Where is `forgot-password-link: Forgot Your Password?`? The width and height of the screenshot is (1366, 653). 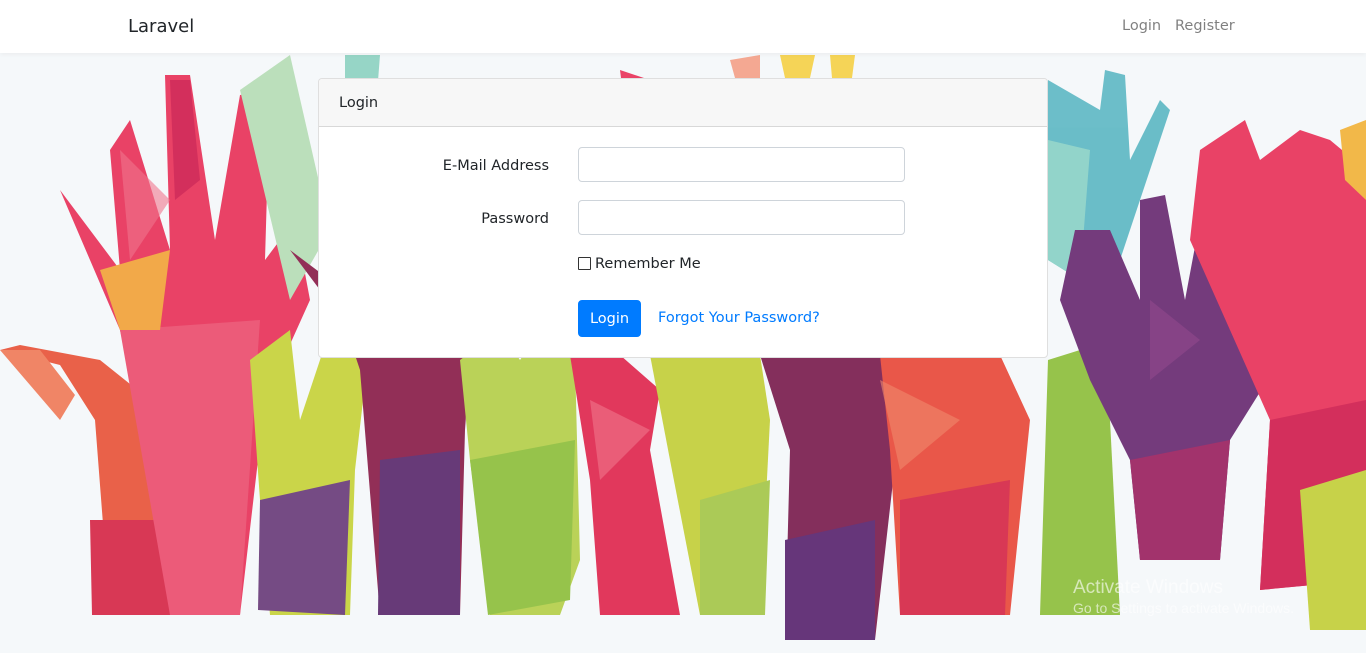
forgot-password-link: Forgot Your Password? is located at coordinates (739, 318).